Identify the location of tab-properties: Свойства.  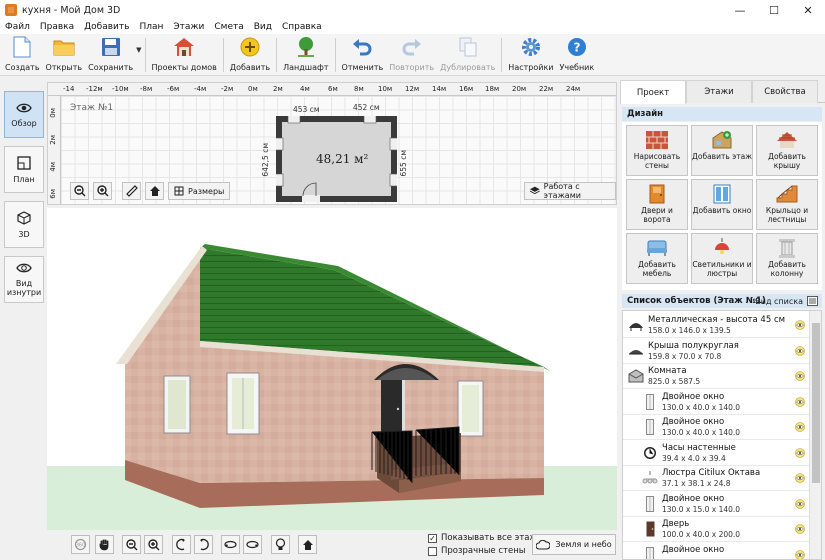
(785, 91).